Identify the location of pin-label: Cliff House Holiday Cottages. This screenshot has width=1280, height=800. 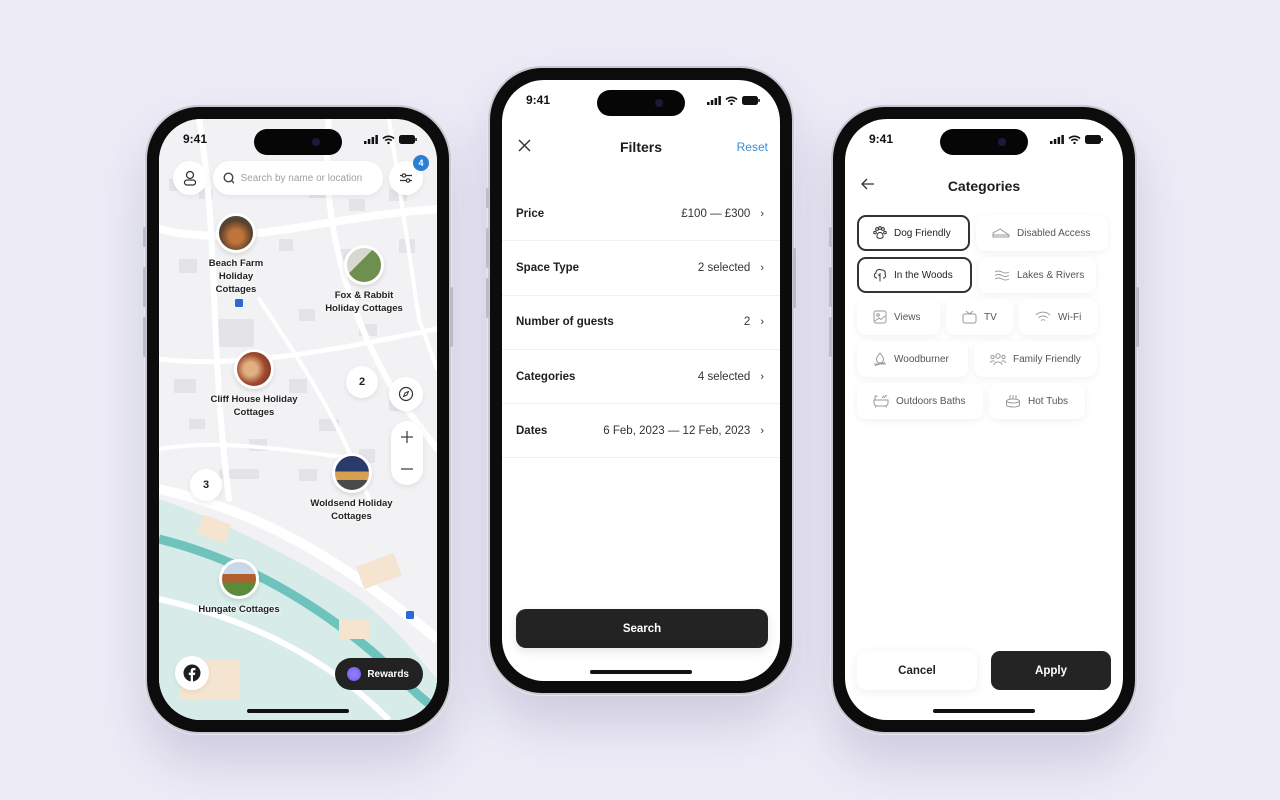
(254, 406).